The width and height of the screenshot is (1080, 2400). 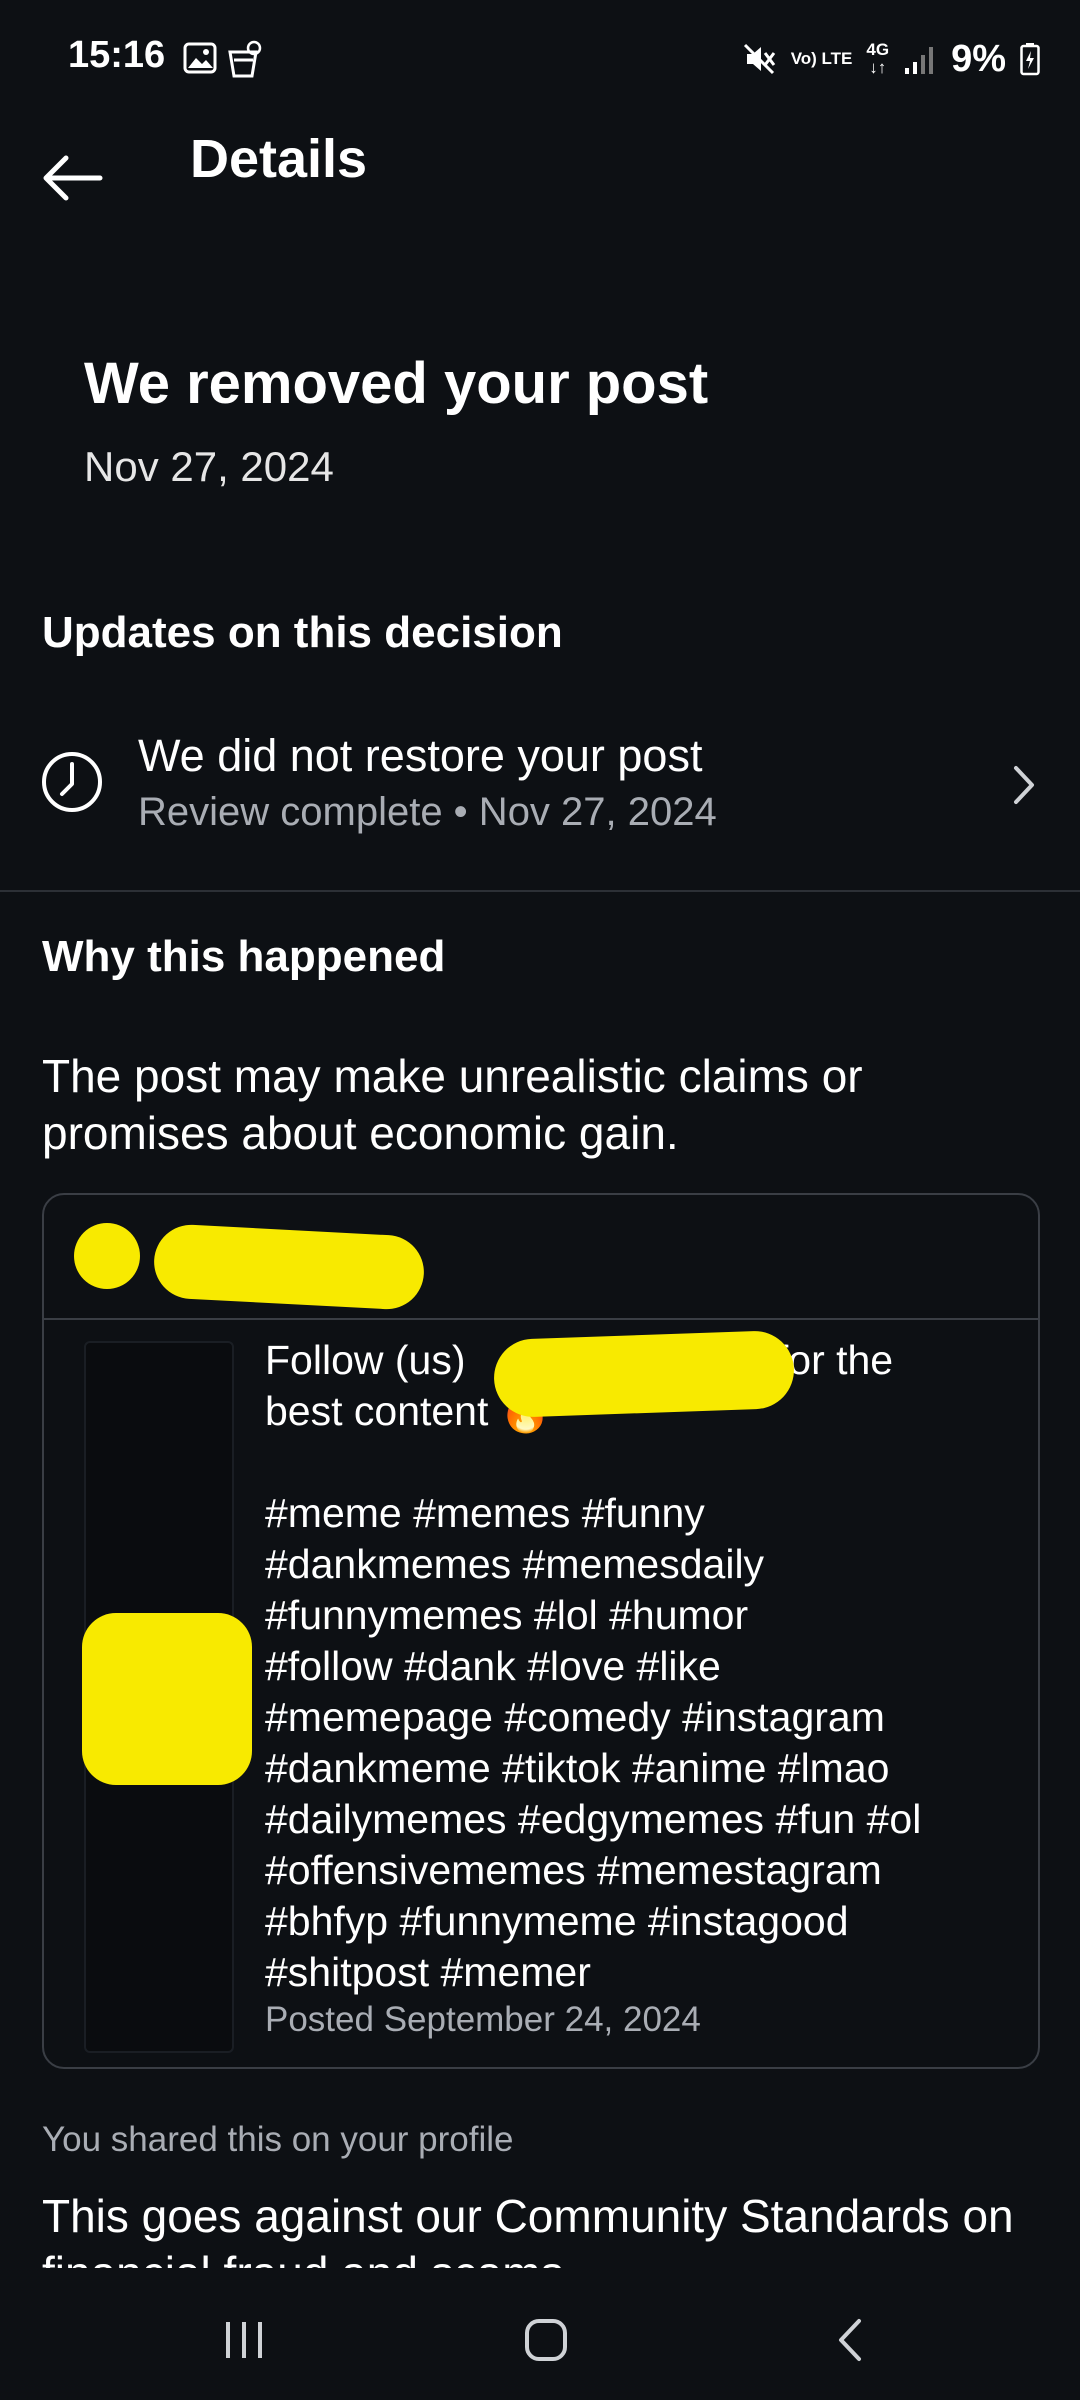 What do you see at coordinates (371, 1360) in the screenshot?
I see `caption-line1: Follow (us)` at bounding box center [371, 1360].